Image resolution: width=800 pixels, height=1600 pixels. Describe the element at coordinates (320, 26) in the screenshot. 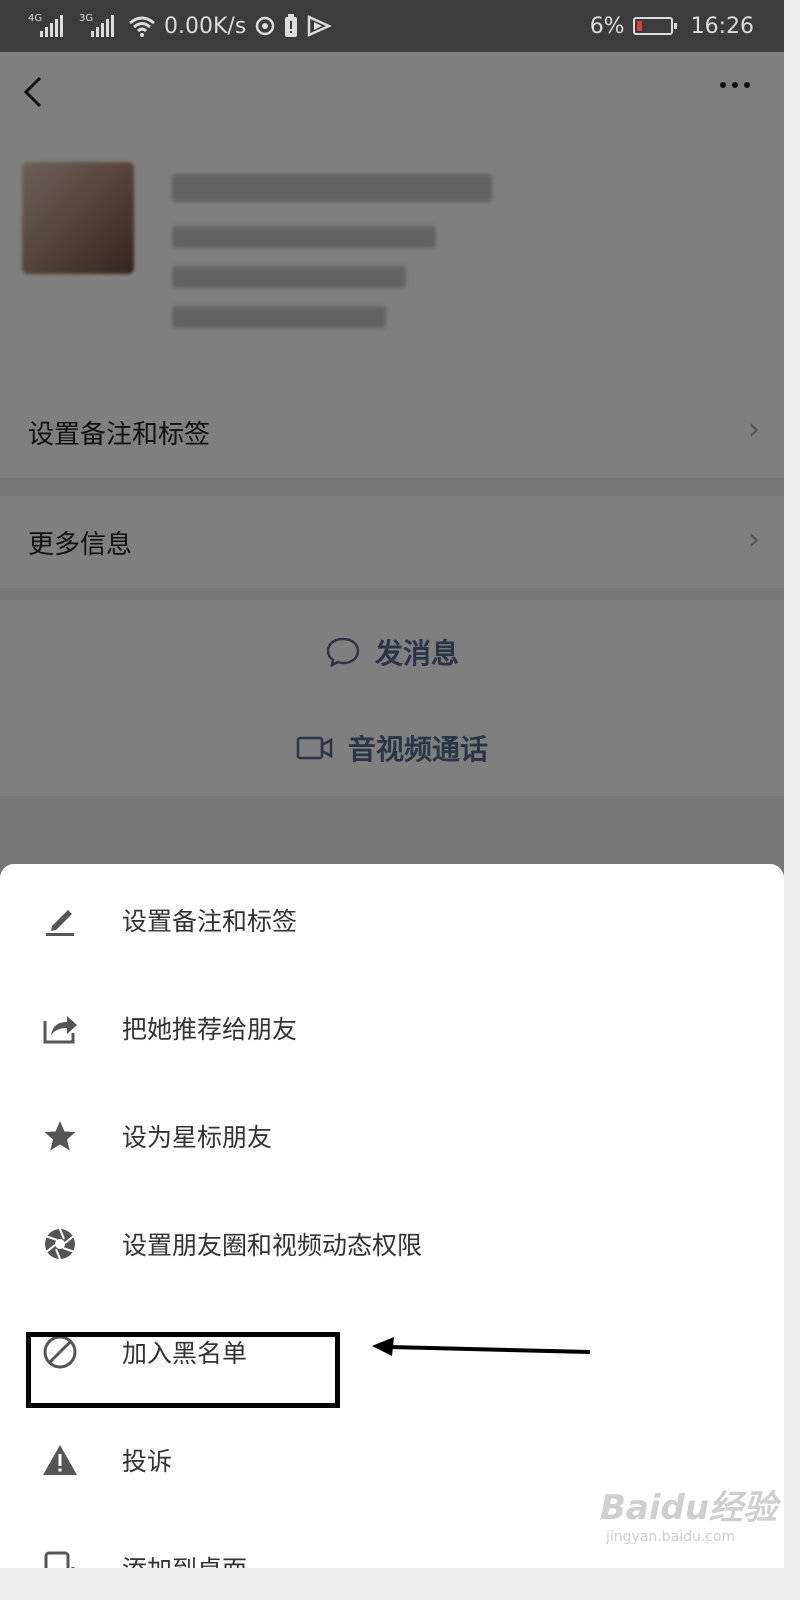

I see `play-icon` at that location.